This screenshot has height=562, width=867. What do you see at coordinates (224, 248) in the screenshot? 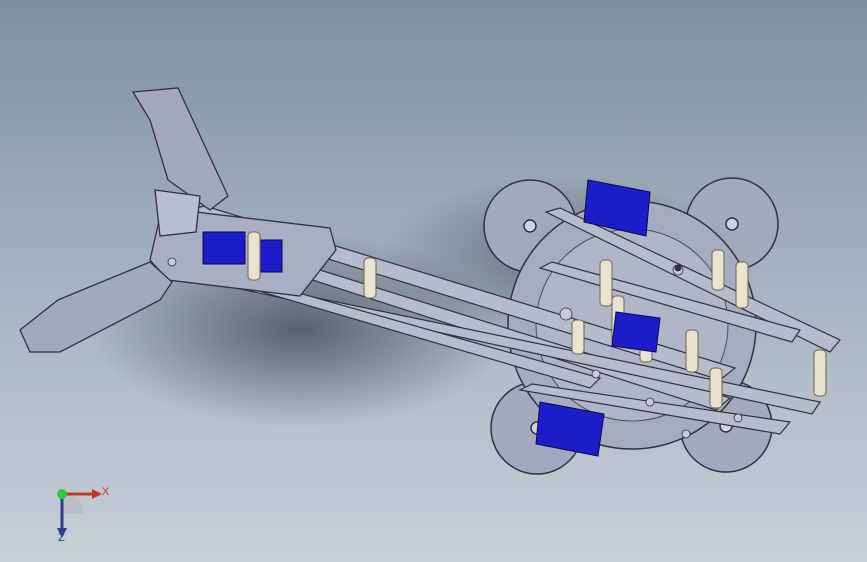
I see `wrist-servo` at bounding box center [224, 248].